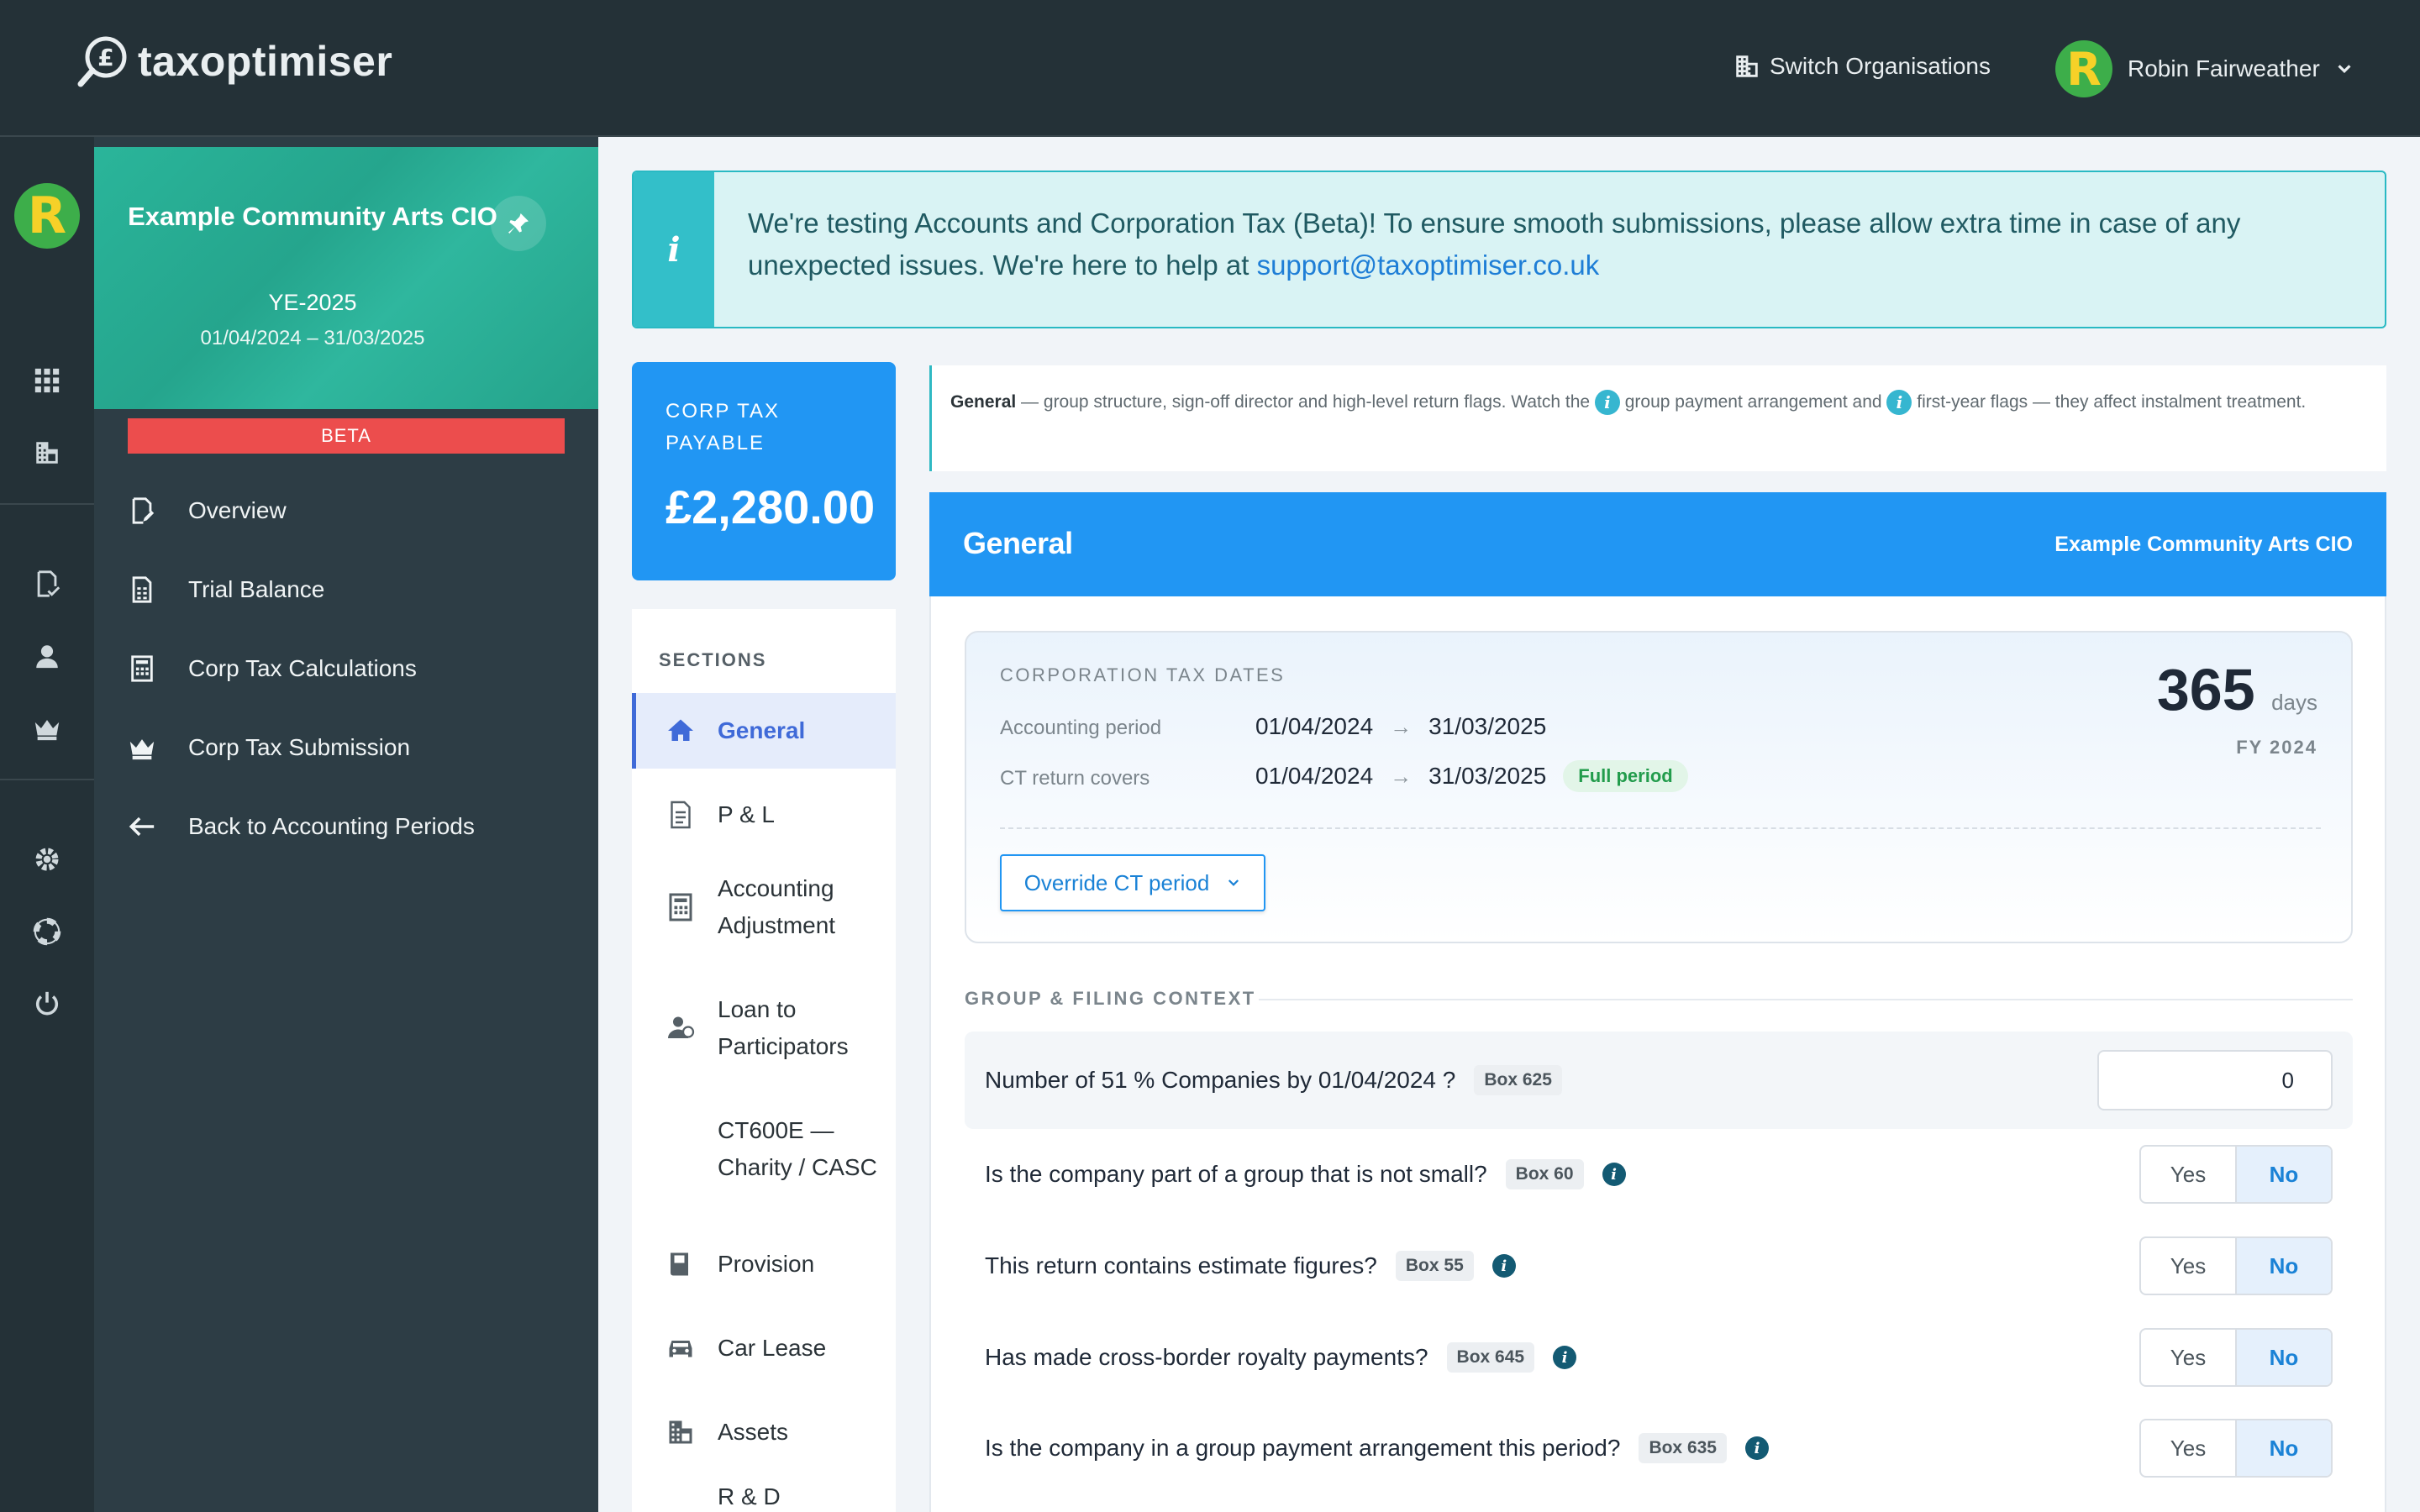  Describe the element at coordinates (764, 815) in the screenshot. I see `section-p-and-l: P & L` at that location.